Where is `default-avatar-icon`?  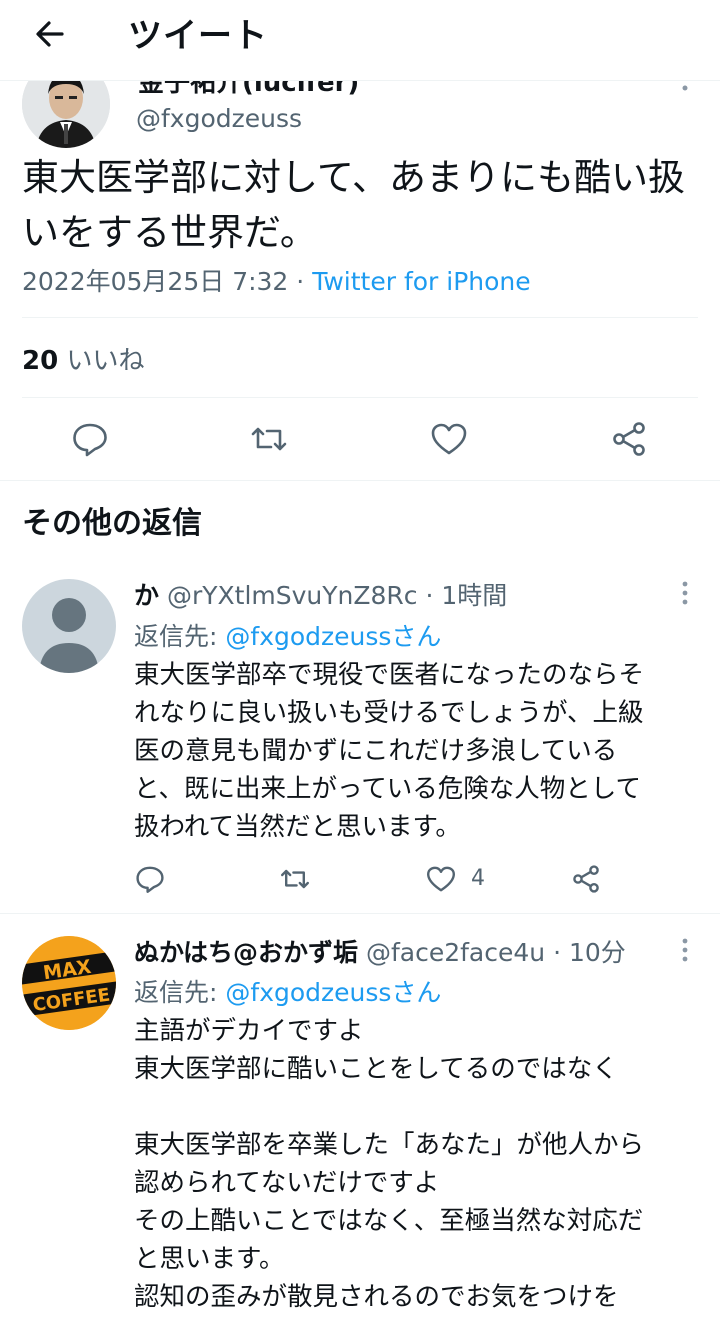 default-avatar-icon is located at coordinates (69, 626).